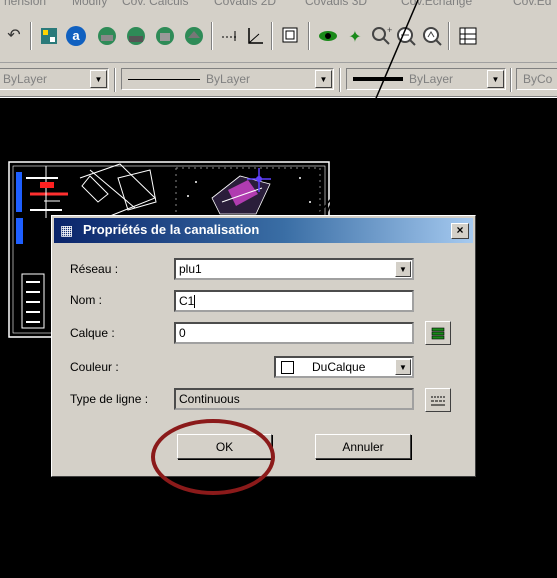 This screenshot has width=557, height=578. I want to click on text-cursor, so click(194, 301).